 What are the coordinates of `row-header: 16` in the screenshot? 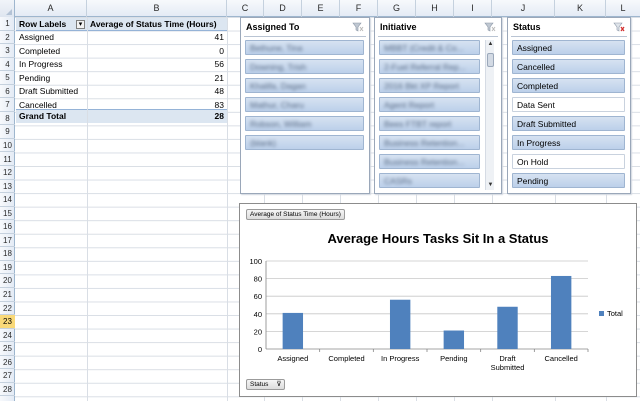 It's located at (7, 227).